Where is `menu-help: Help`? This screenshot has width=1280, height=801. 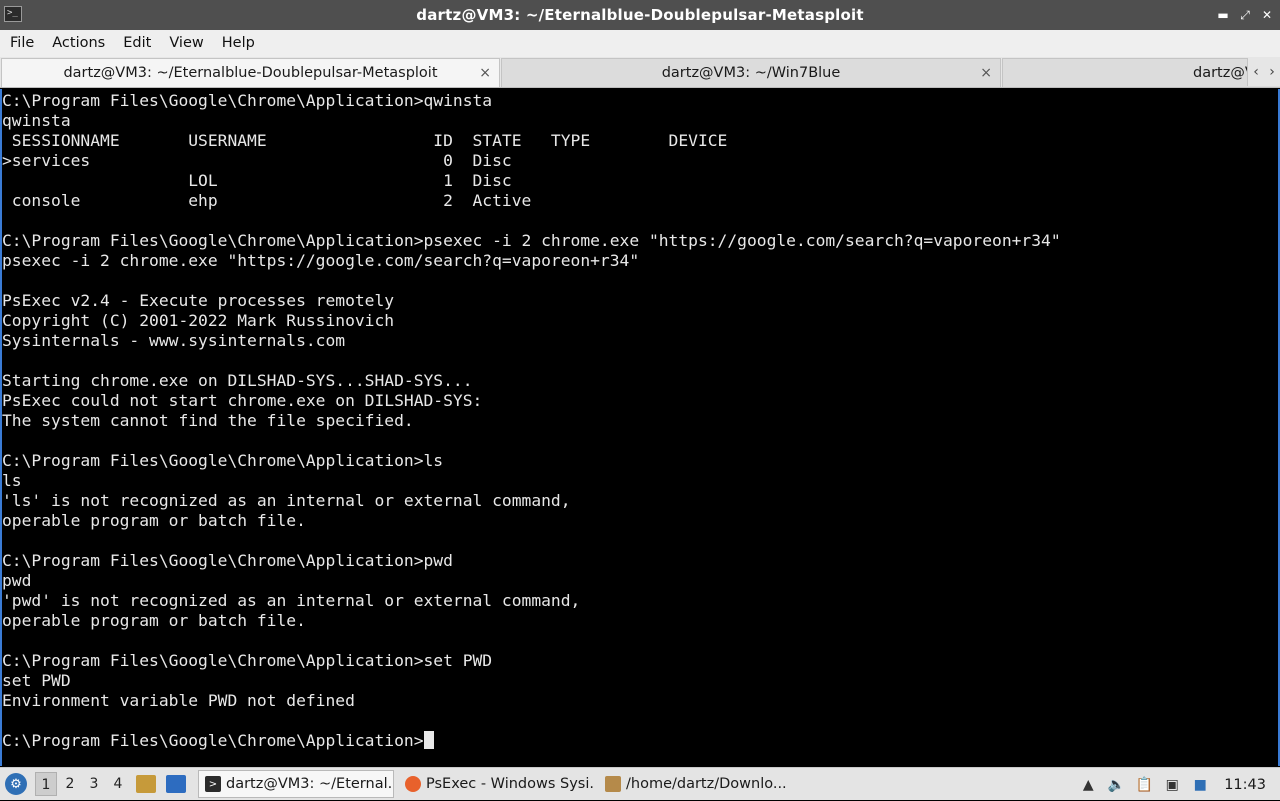
menu-help: Help is located at coordinates (238, 43).